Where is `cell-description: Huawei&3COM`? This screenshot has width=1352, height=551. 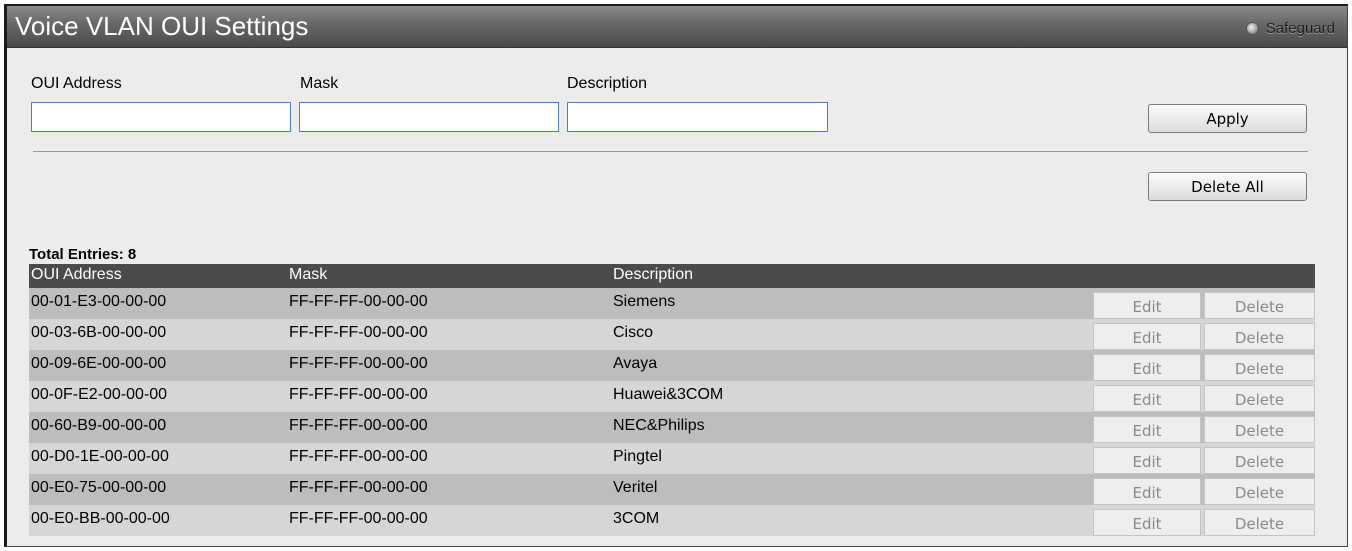
cell-description: Huawei&3COM is located at coordinates (668, 394).